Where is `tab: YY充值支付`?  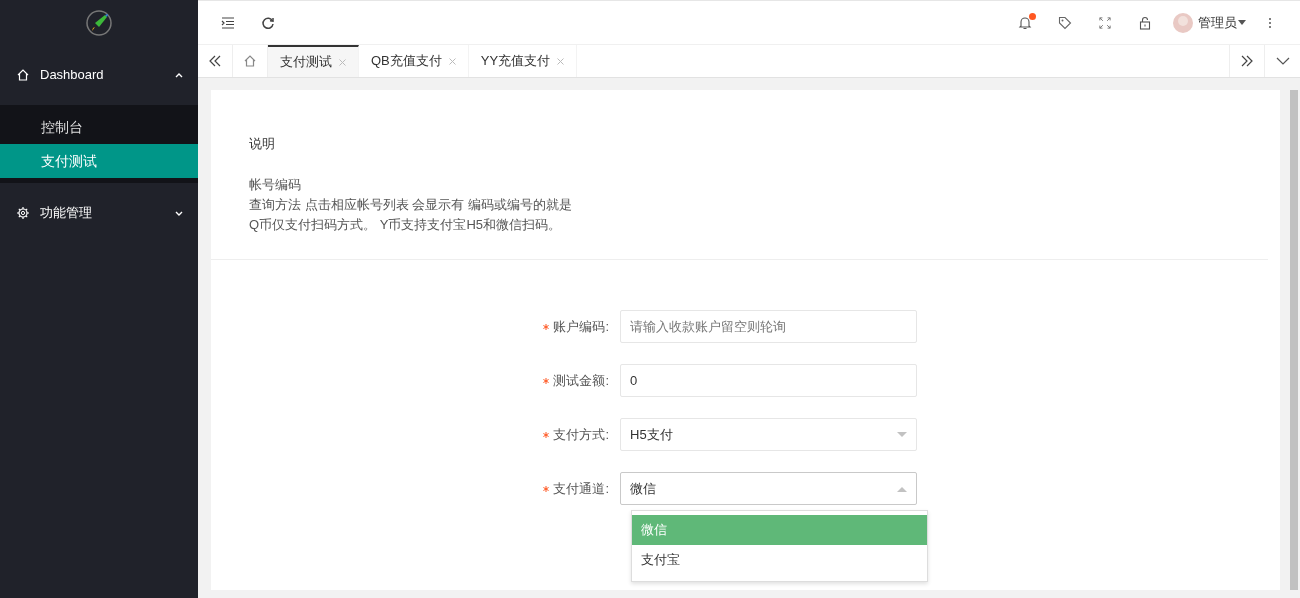 tab: YY充值支付 is located at coordinates (523, 61).